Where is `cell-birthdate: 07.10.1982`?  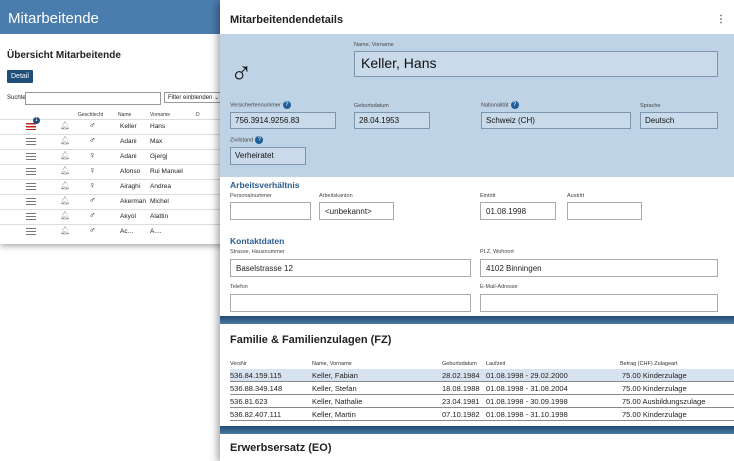 cell-birthdate: 07.10.1982 is located at coordinates (461, 414).